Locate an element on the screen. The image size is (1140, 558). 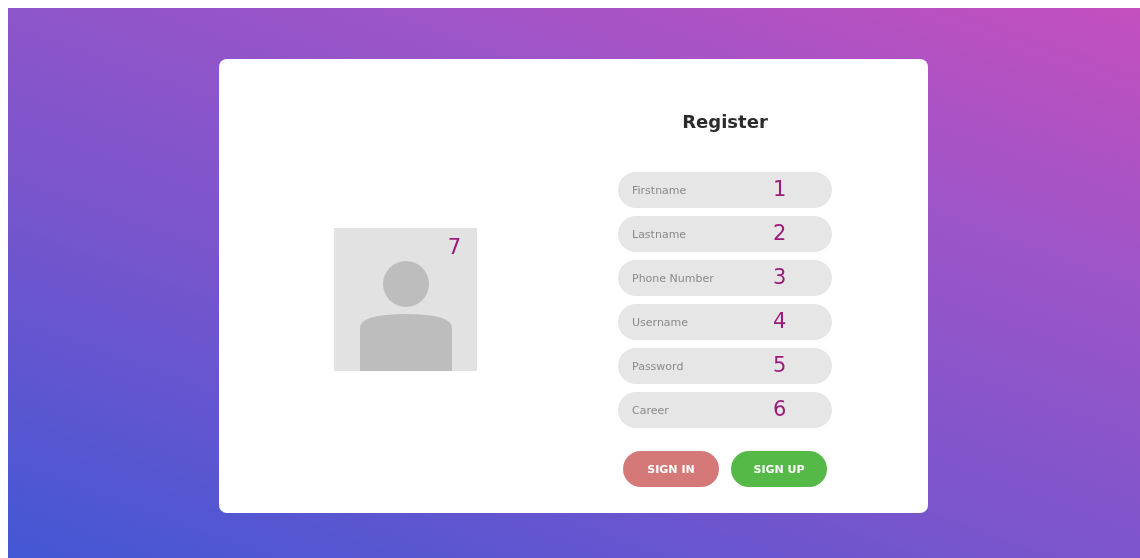
annotation-number: 1 is located at coordinates (780, 189).